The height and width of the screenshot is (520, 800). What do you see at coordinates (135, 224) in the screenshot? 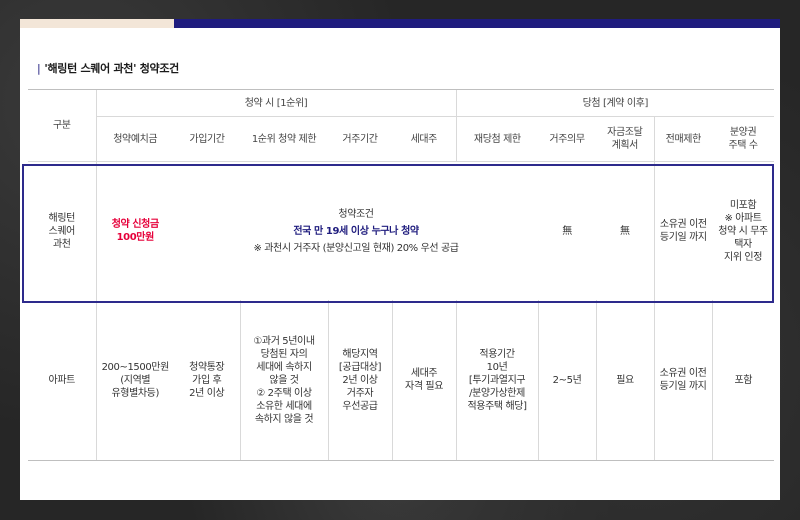
I see `featured-deposit-label: 청약 신청금` at bounding box center [135, 224].